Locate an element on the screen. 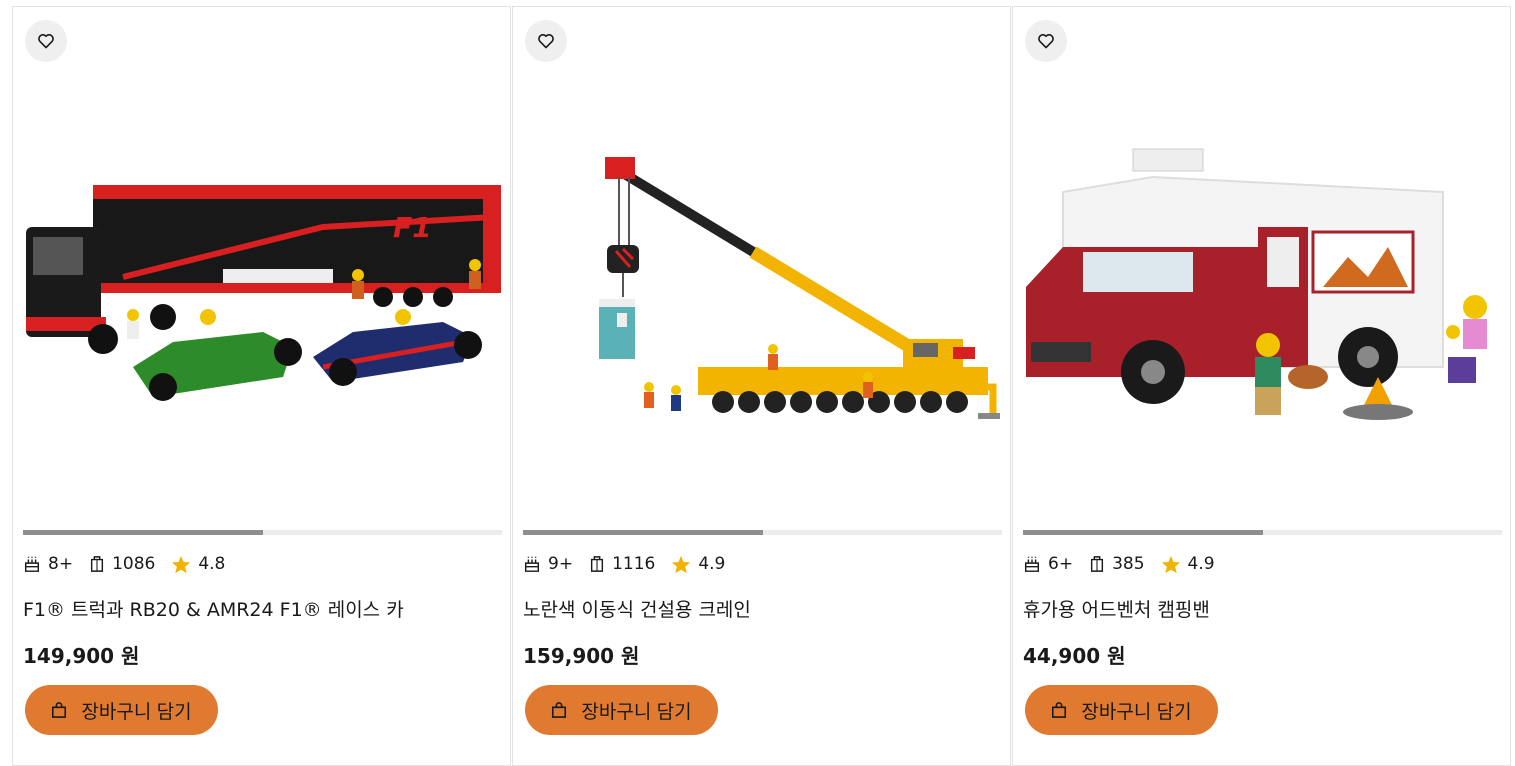 This screenshot has width=1515, height=766. product-price: 159,900 원 is located at coordinates (581, 656).